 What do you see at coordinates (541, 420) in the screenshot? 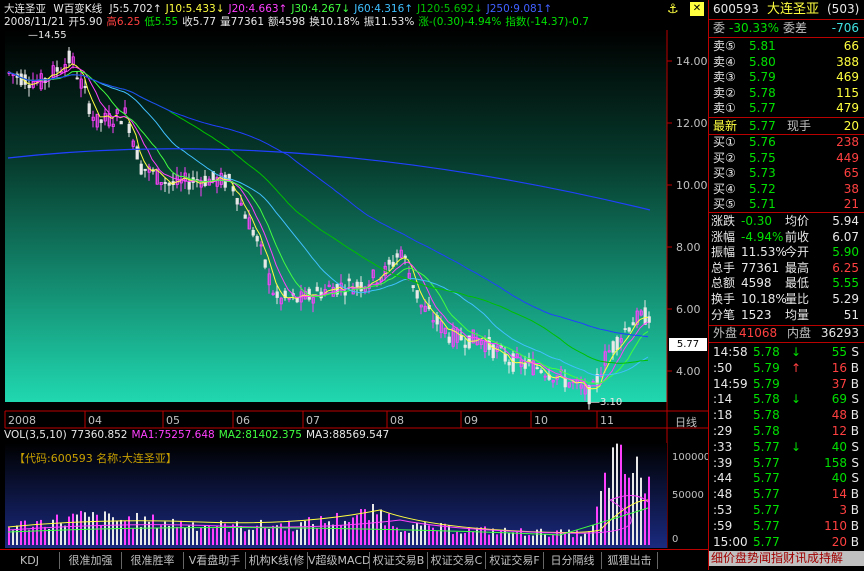
I see `date-tick-label: 10` at bounding box center [541, 420].